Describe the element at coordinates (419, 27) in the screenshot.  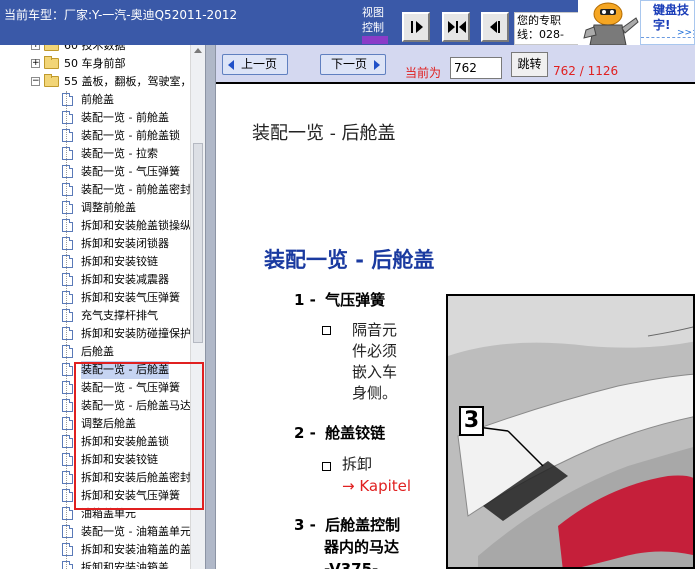
I see `play-right-icon` at that location.